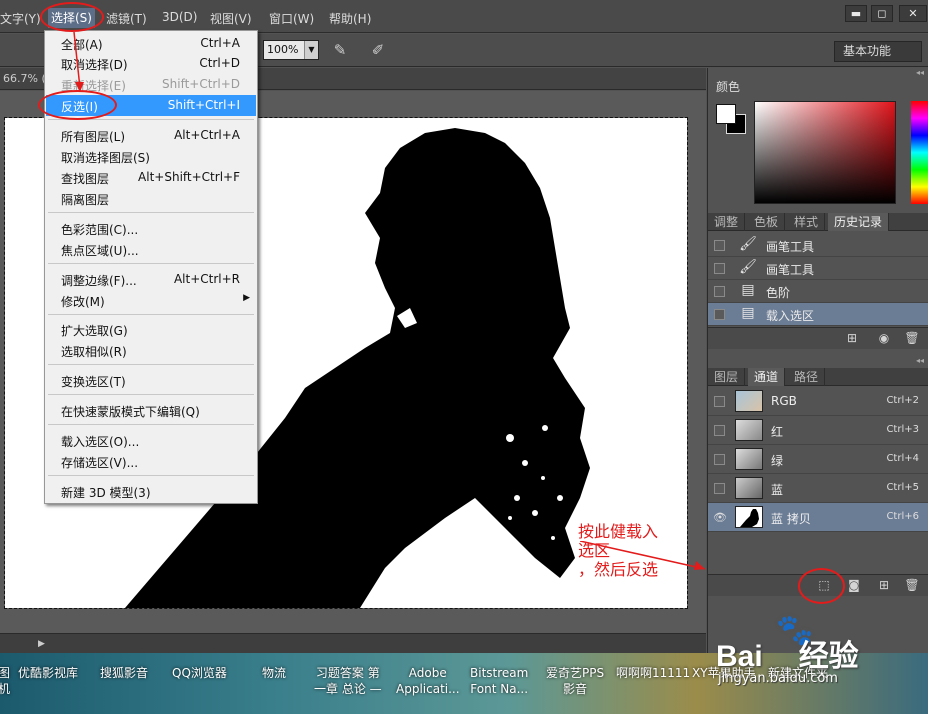  Describe the element at coordinates (231, 18) in the screenshot. I see `menu-view: 视图(V)` at that location.